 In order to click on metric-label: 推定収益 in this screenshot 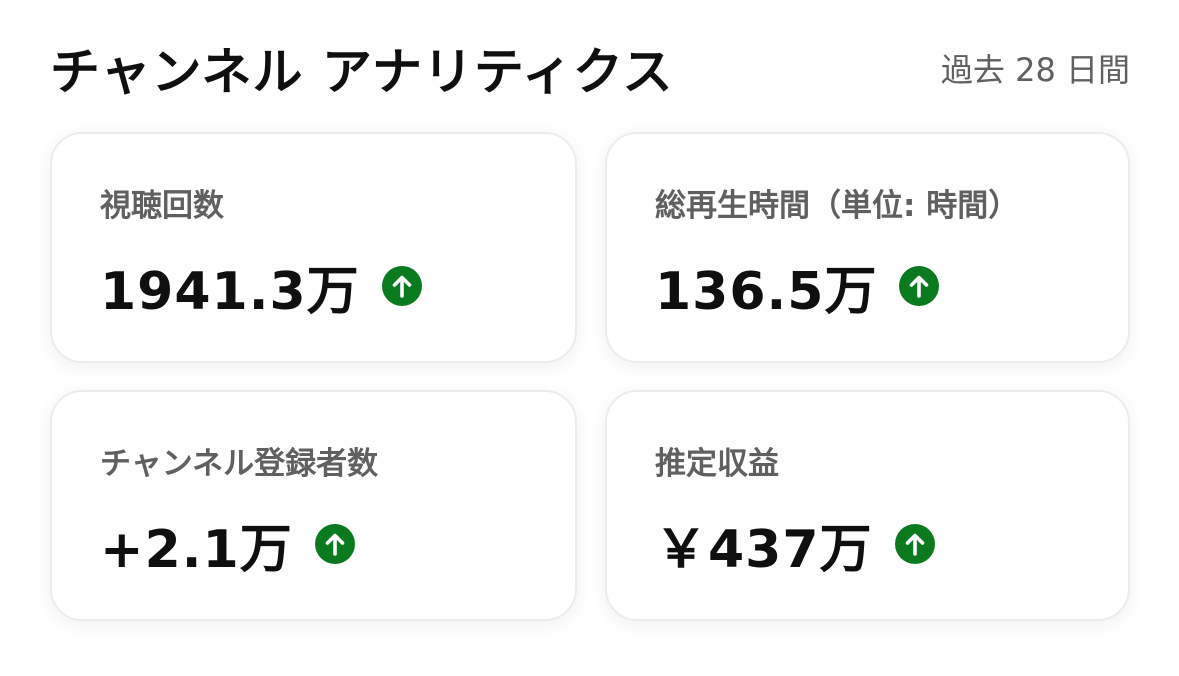, I will do `click(717, 464)`.